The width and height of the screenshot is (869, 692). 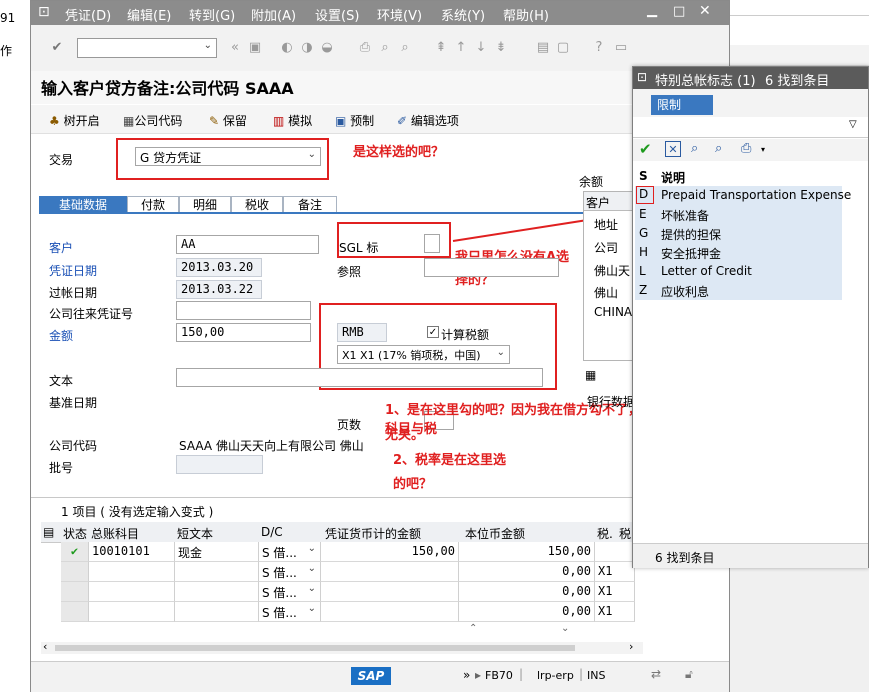 I want to click on row-tax-code, so click(x=615, y=552).